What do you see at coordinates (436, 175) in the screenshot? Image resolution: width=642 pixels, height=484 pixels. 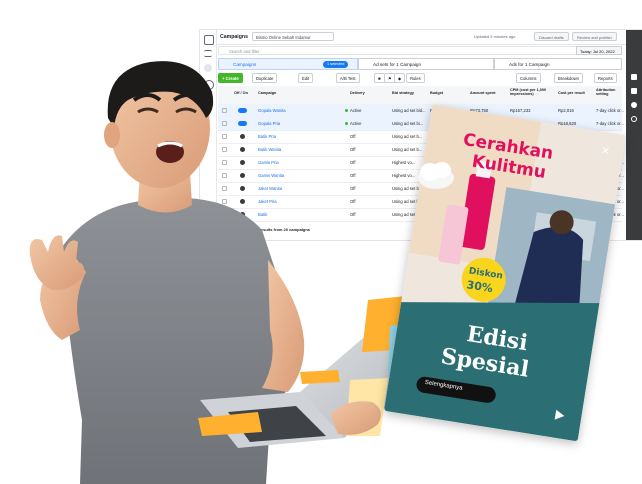 I see `cloud-decoration` at bounding box center [436, 175].